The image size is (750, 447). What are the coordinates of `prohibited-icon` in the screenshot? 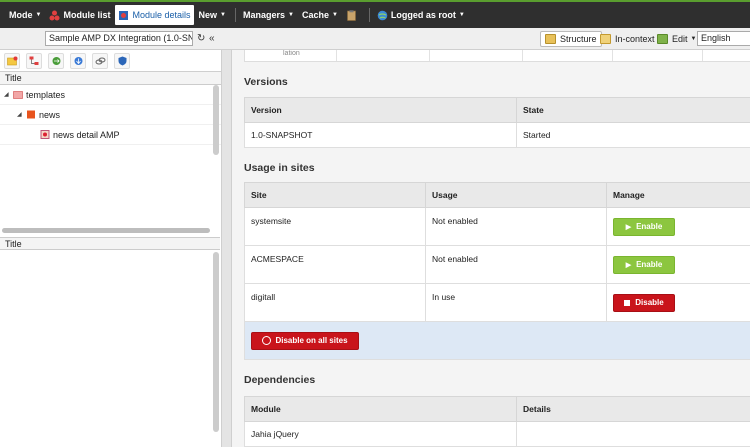 It's located at (267, 340).